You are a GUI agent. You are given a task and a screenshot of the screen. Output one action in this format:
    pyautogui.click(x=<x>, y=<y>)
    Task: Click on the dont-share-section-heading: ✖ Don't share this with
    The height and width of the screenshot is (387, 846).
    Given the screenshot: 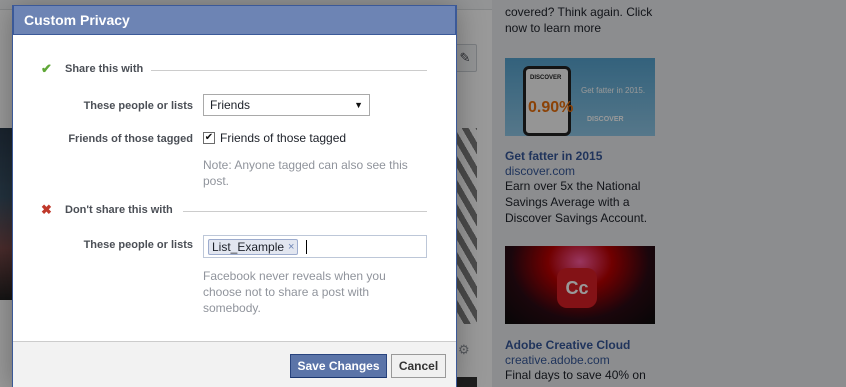 What is the action you would take?
    pyautogui.click(x=107, y=210)
    